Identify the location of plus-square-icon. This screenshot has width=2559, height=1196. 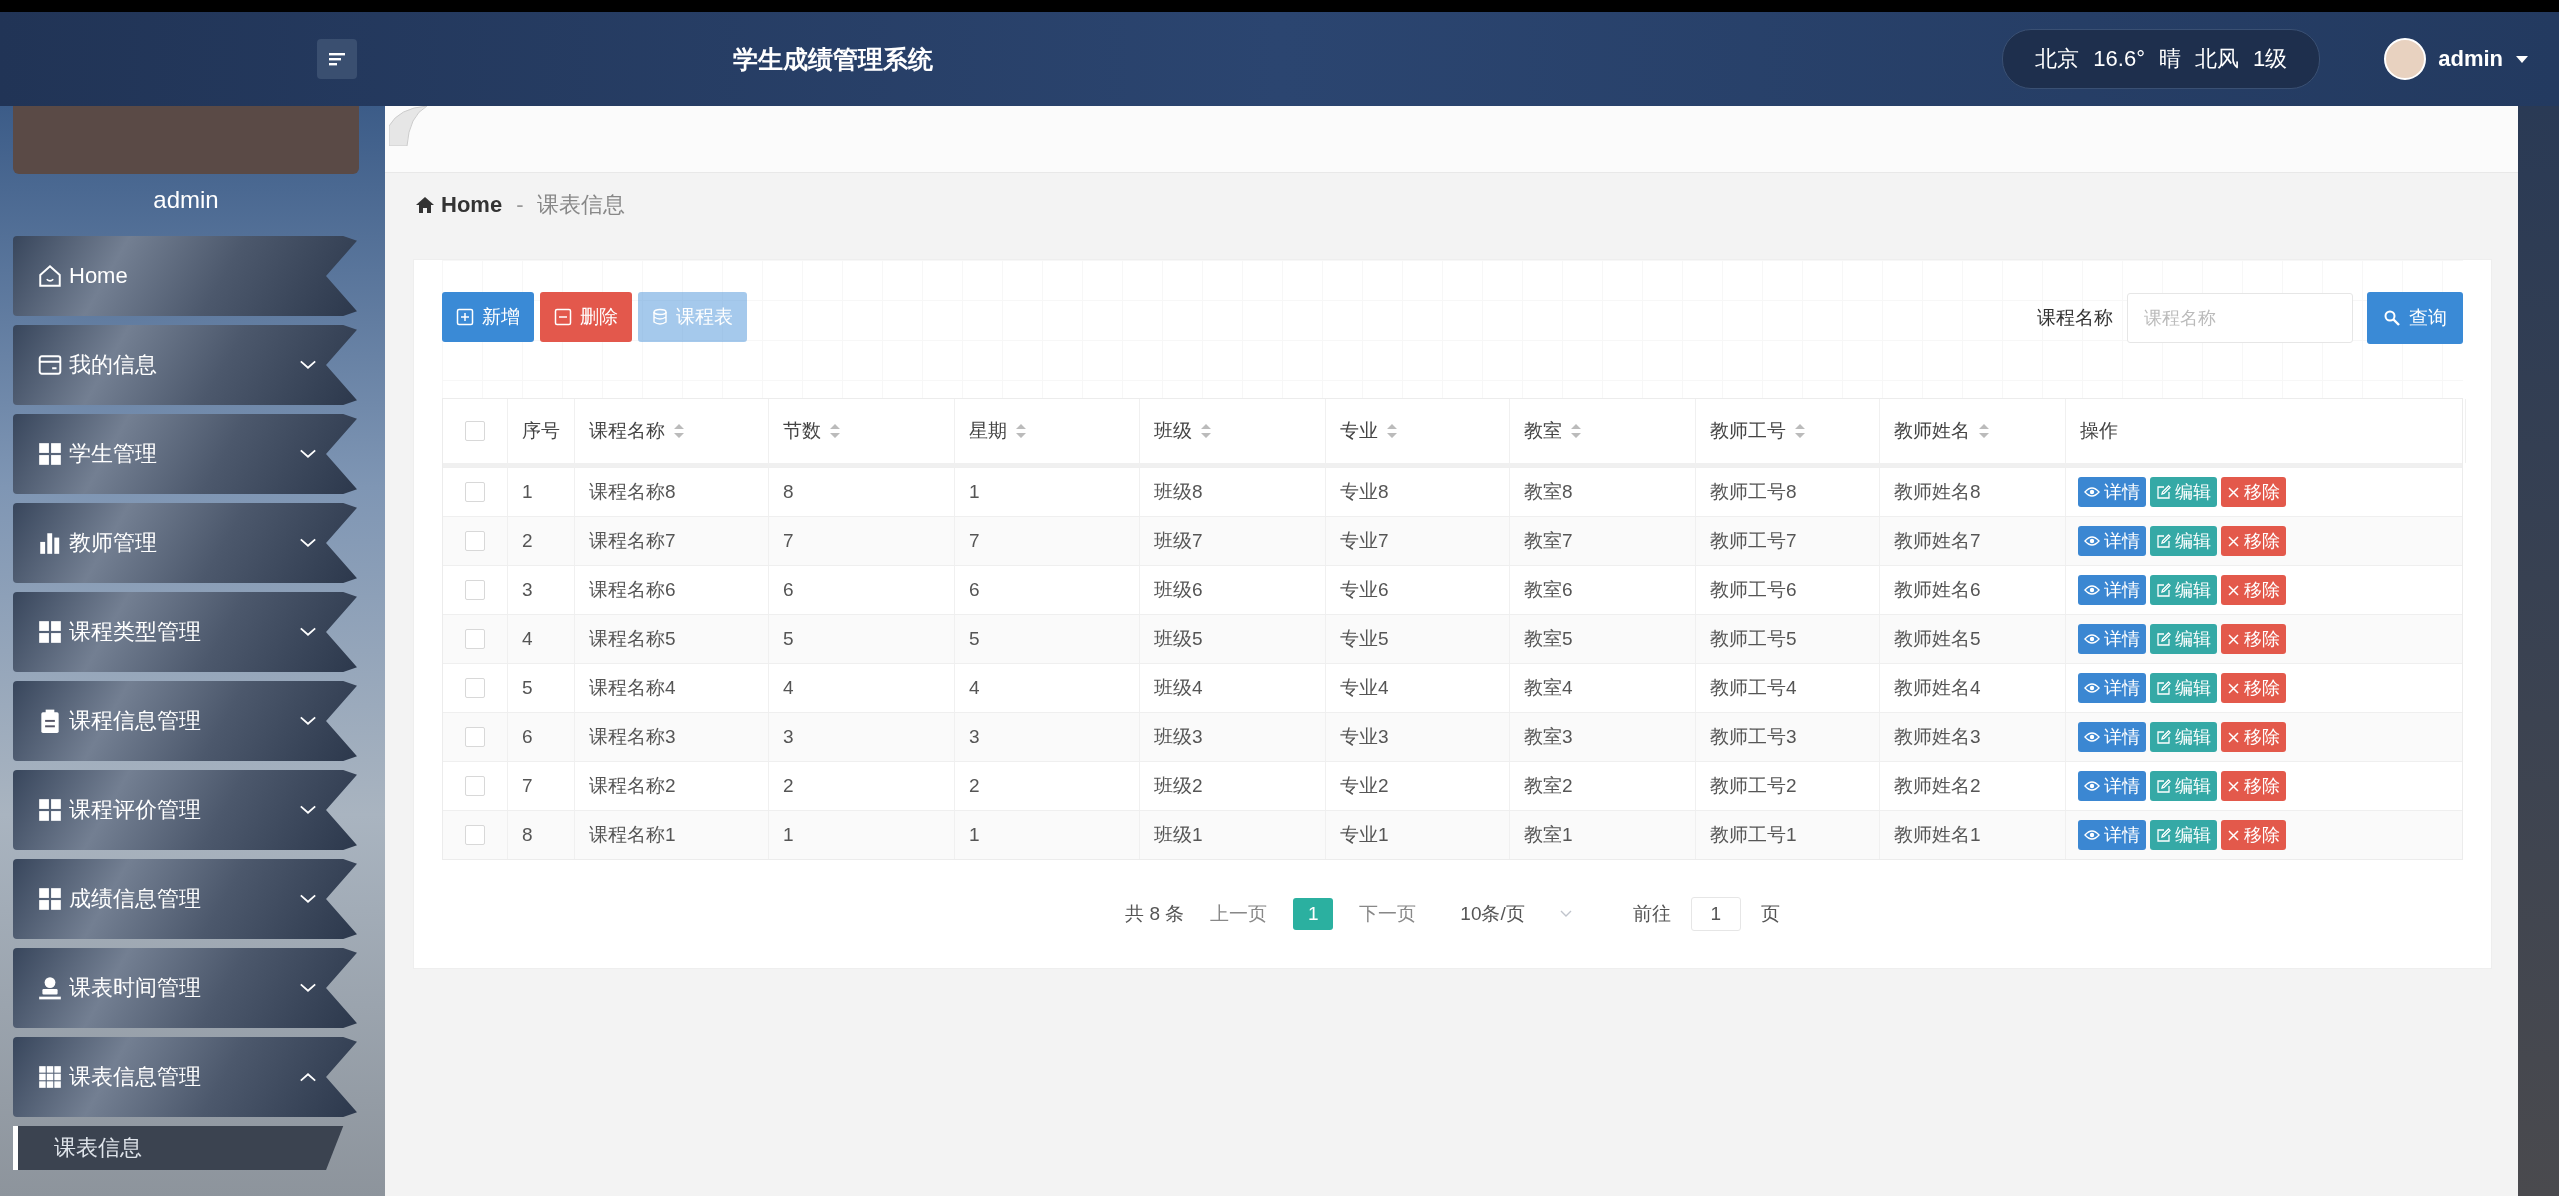
(465, 317).